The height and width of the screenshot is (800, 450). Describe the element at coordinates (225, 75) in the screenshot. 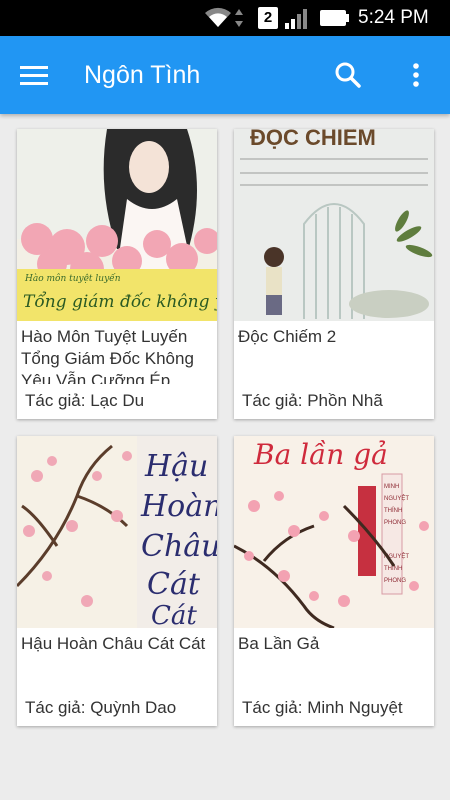

I see `app-bar: Ngôn Tình` at that location.